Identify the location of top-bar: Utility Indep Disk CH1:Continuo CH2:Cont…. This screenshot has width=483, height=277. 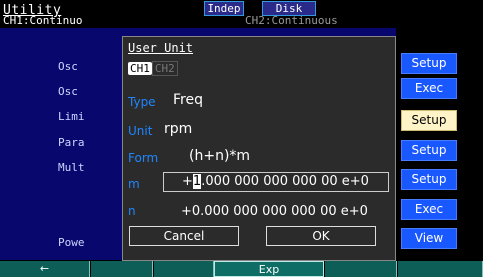
(241, 13).